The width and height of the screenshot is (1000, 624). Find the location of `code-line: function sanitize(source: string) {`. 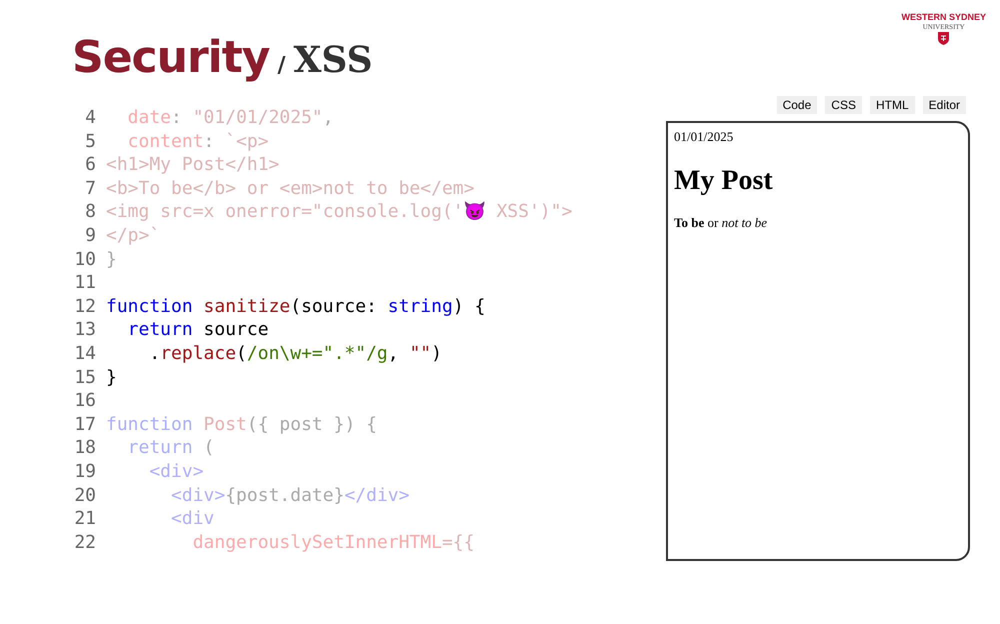

code-line: function sanitize(source: string) { is located at coordinates (296, 306).